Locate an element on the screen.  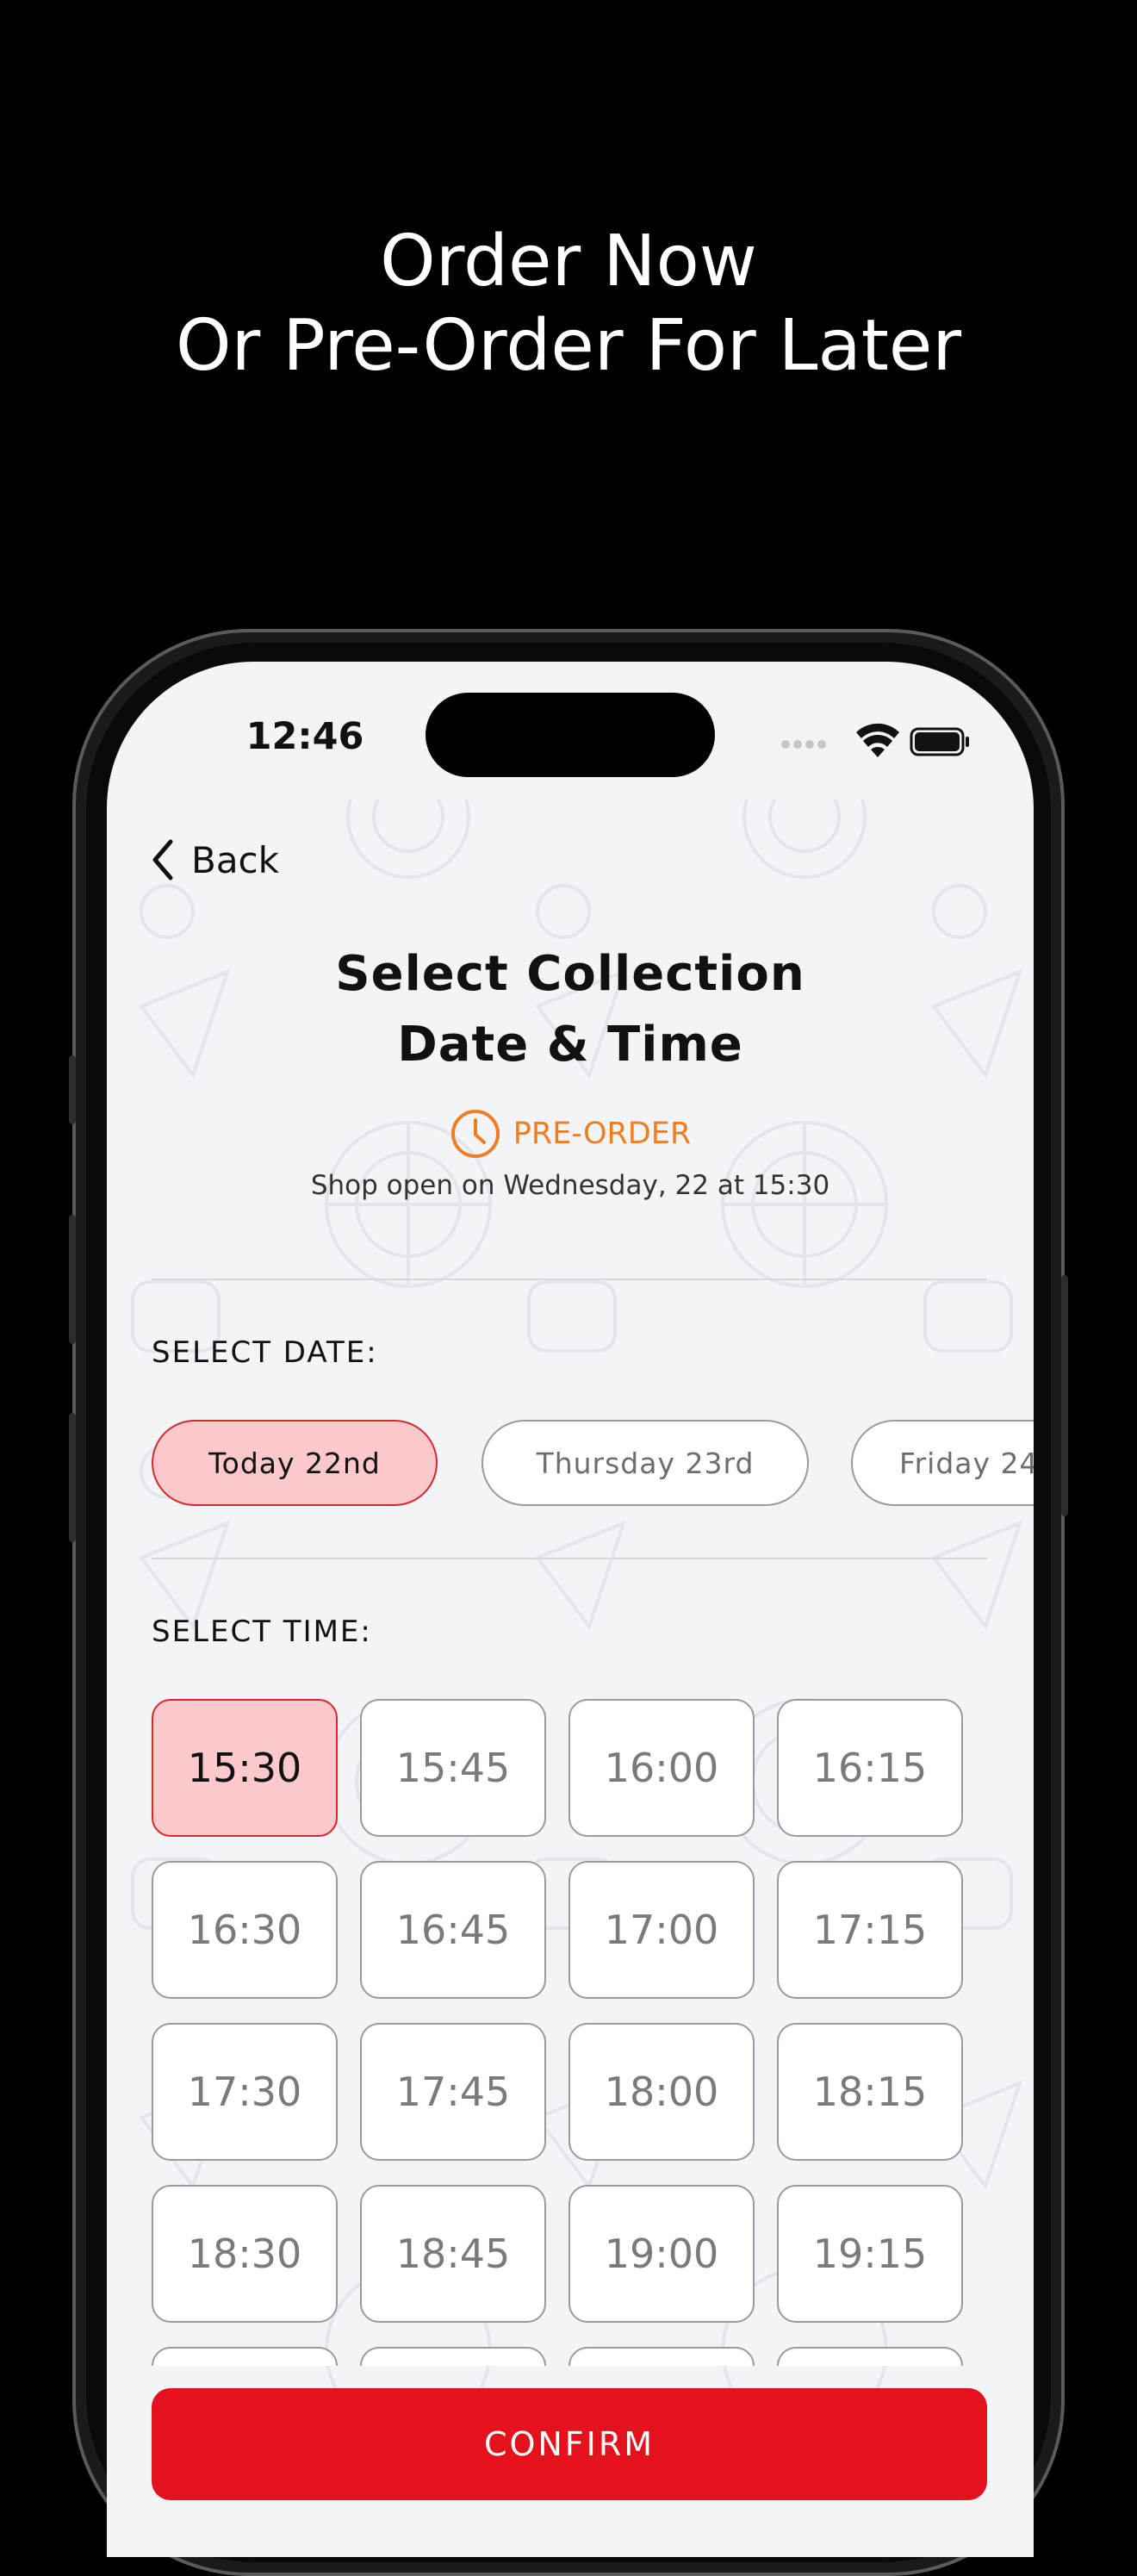
preorder-badge: PRE-ORDER is located at coordinates (570, 1134).